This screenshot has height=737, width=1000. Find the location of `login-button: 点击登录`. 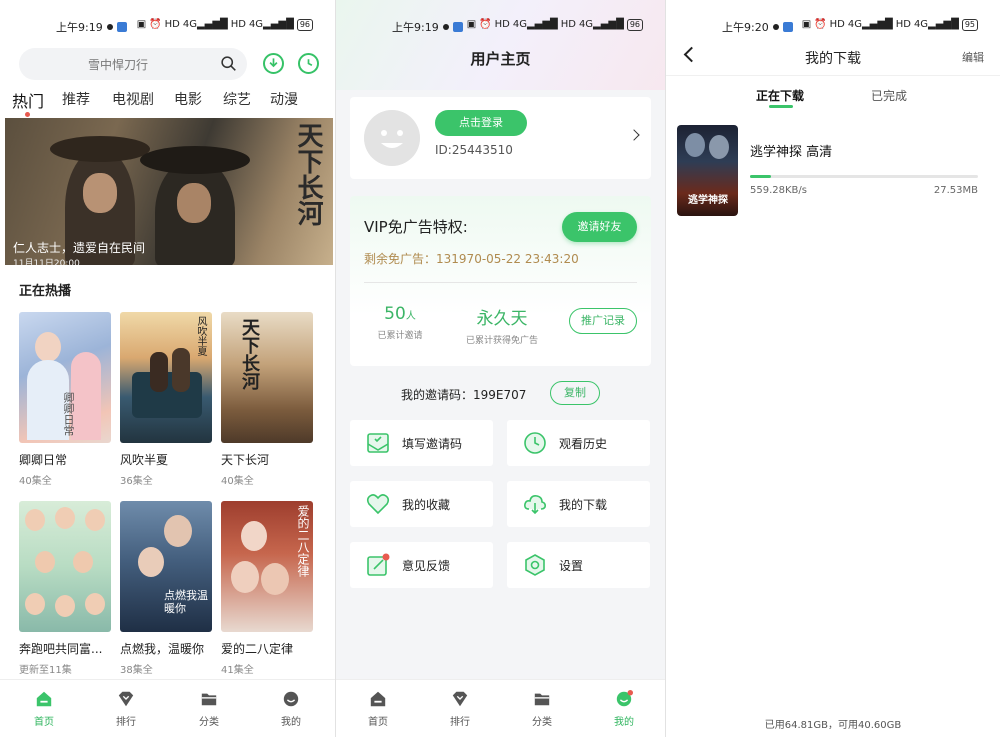

login-button: 点击登录 is located at coordinates (481, 123).